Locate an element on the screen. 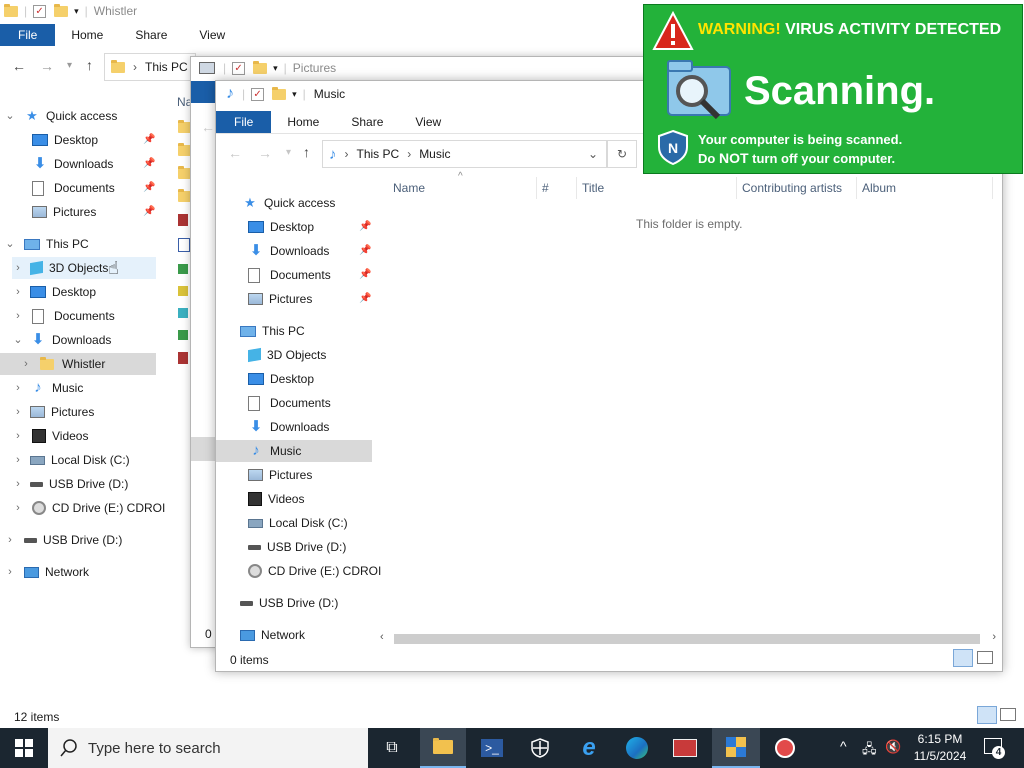 The image size is (1024, 768). clock: 6:15 PM 11/5/2024 is located at coordinates (940, 748).